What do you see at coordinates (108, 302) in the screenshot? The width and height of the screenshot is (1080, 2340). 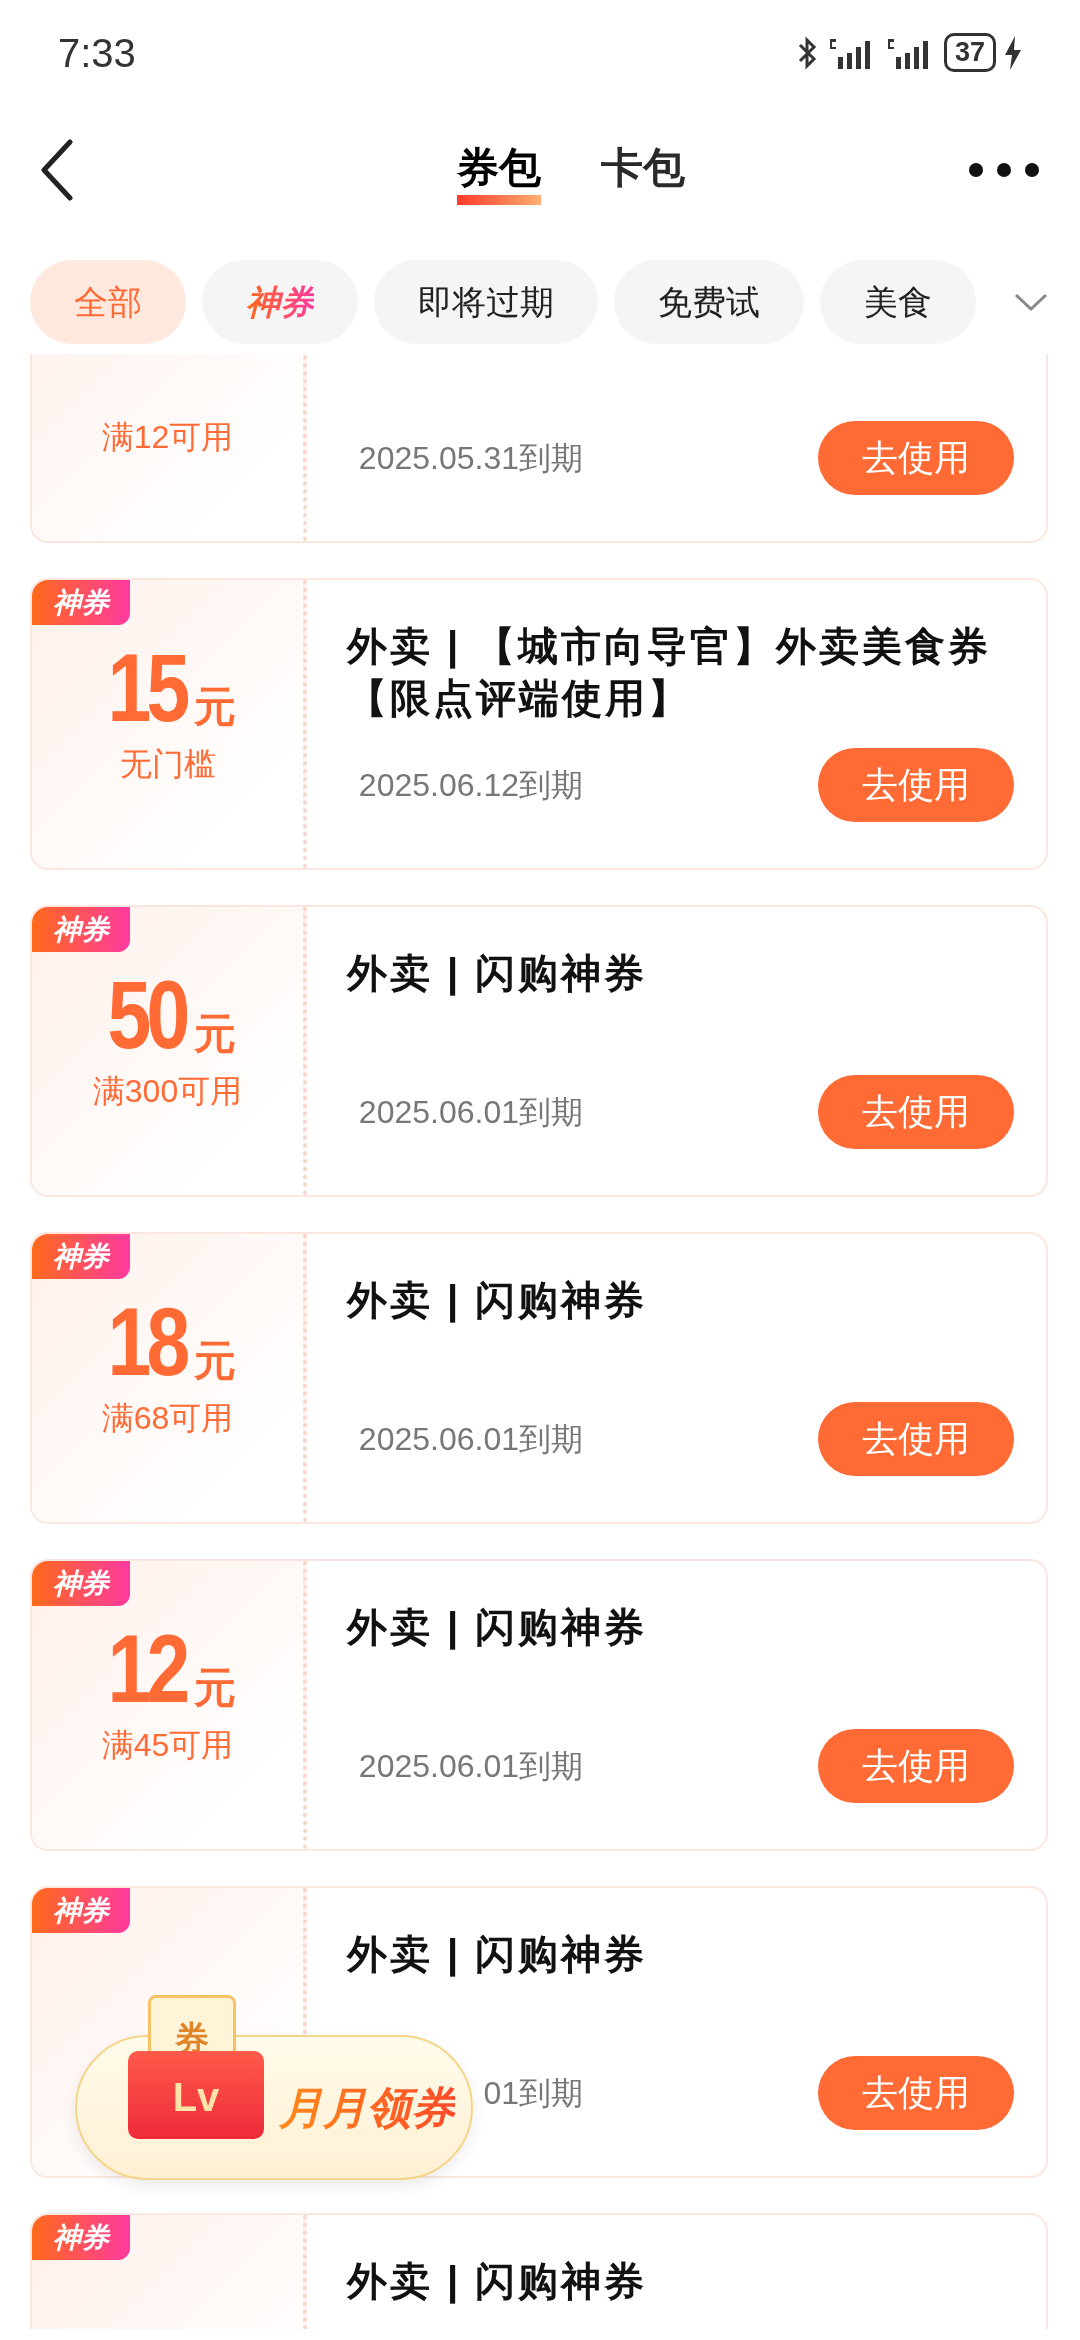 I see `filter-chip: 全部` at bounding box center [108, 302].